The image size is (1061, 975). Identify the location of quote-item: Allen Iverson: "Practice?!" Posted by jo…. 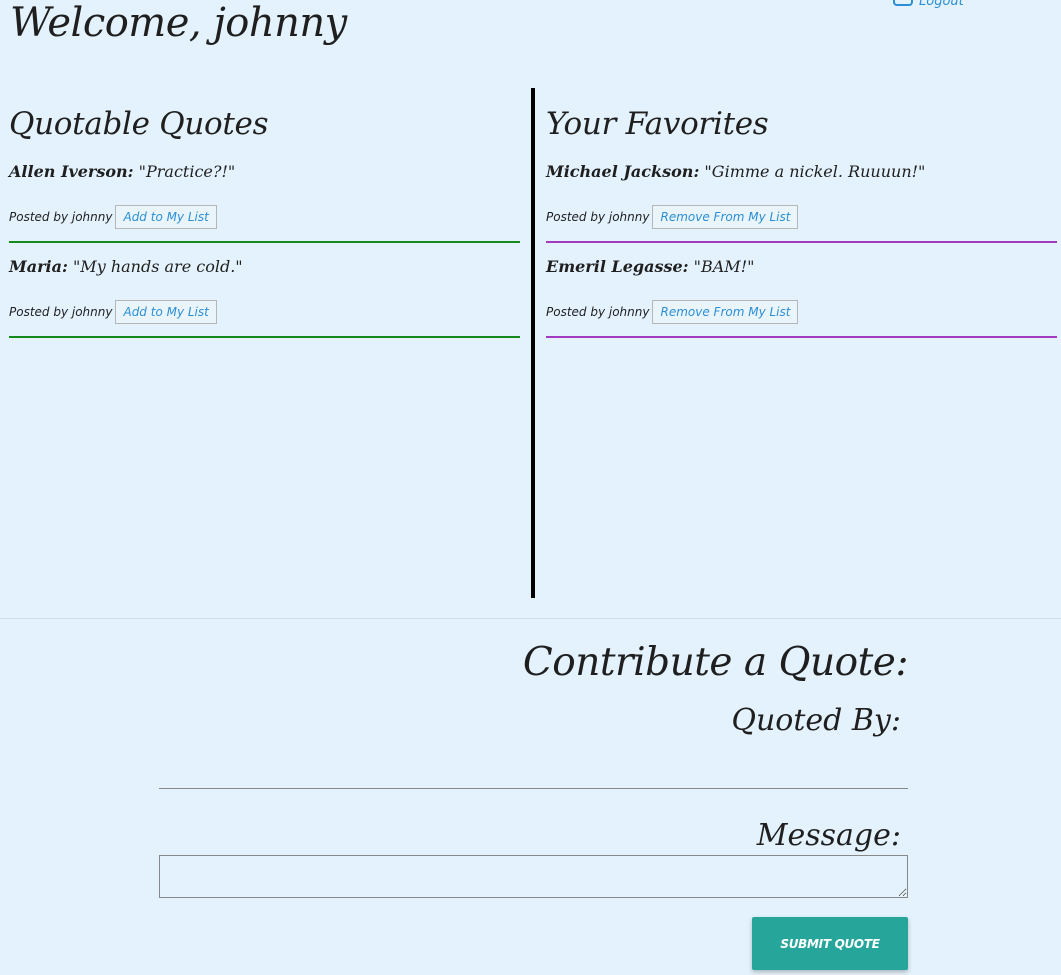
(264, 195).